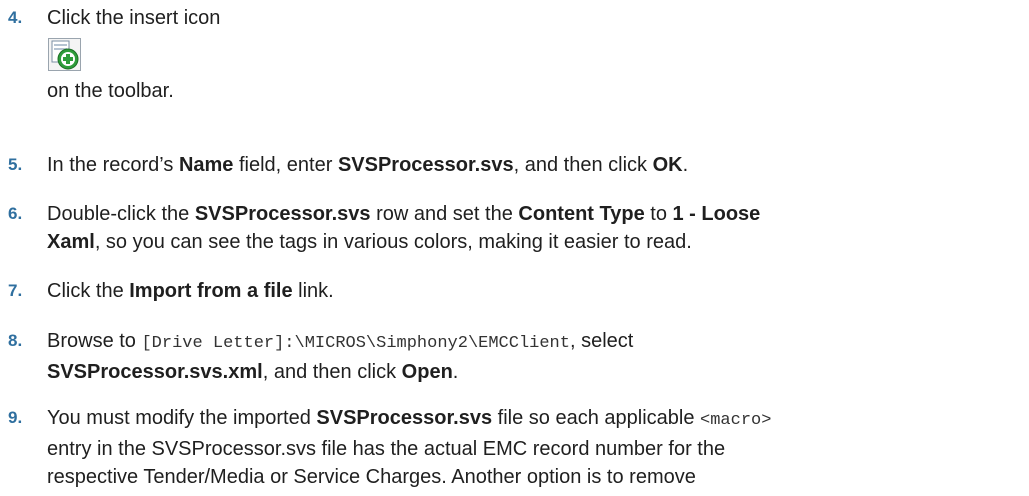  I want to click on macro-code: <macro>, so click(736, 420).